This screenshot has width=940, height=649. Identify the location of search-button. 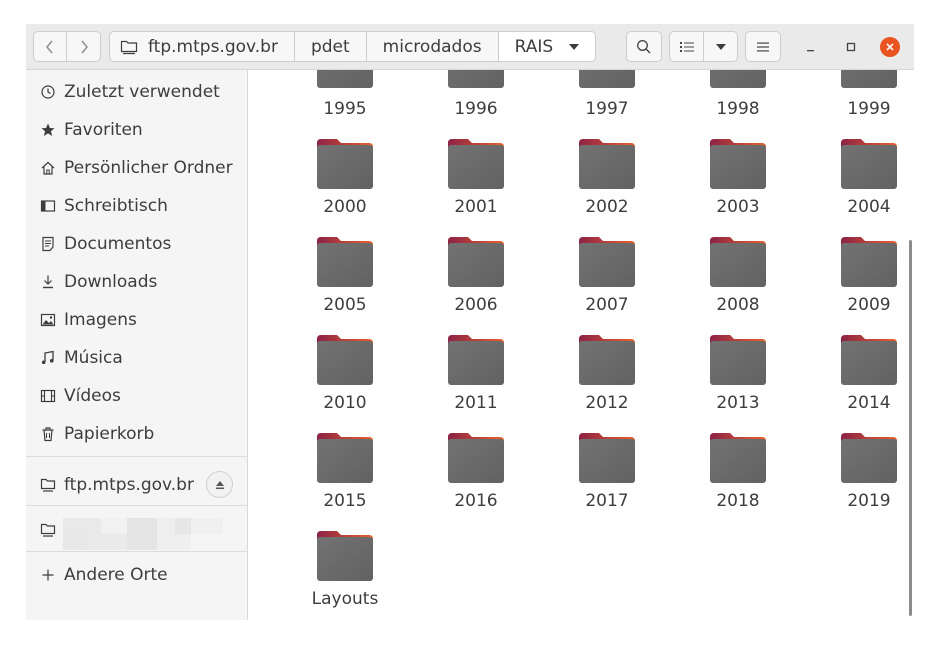
(644, 46).